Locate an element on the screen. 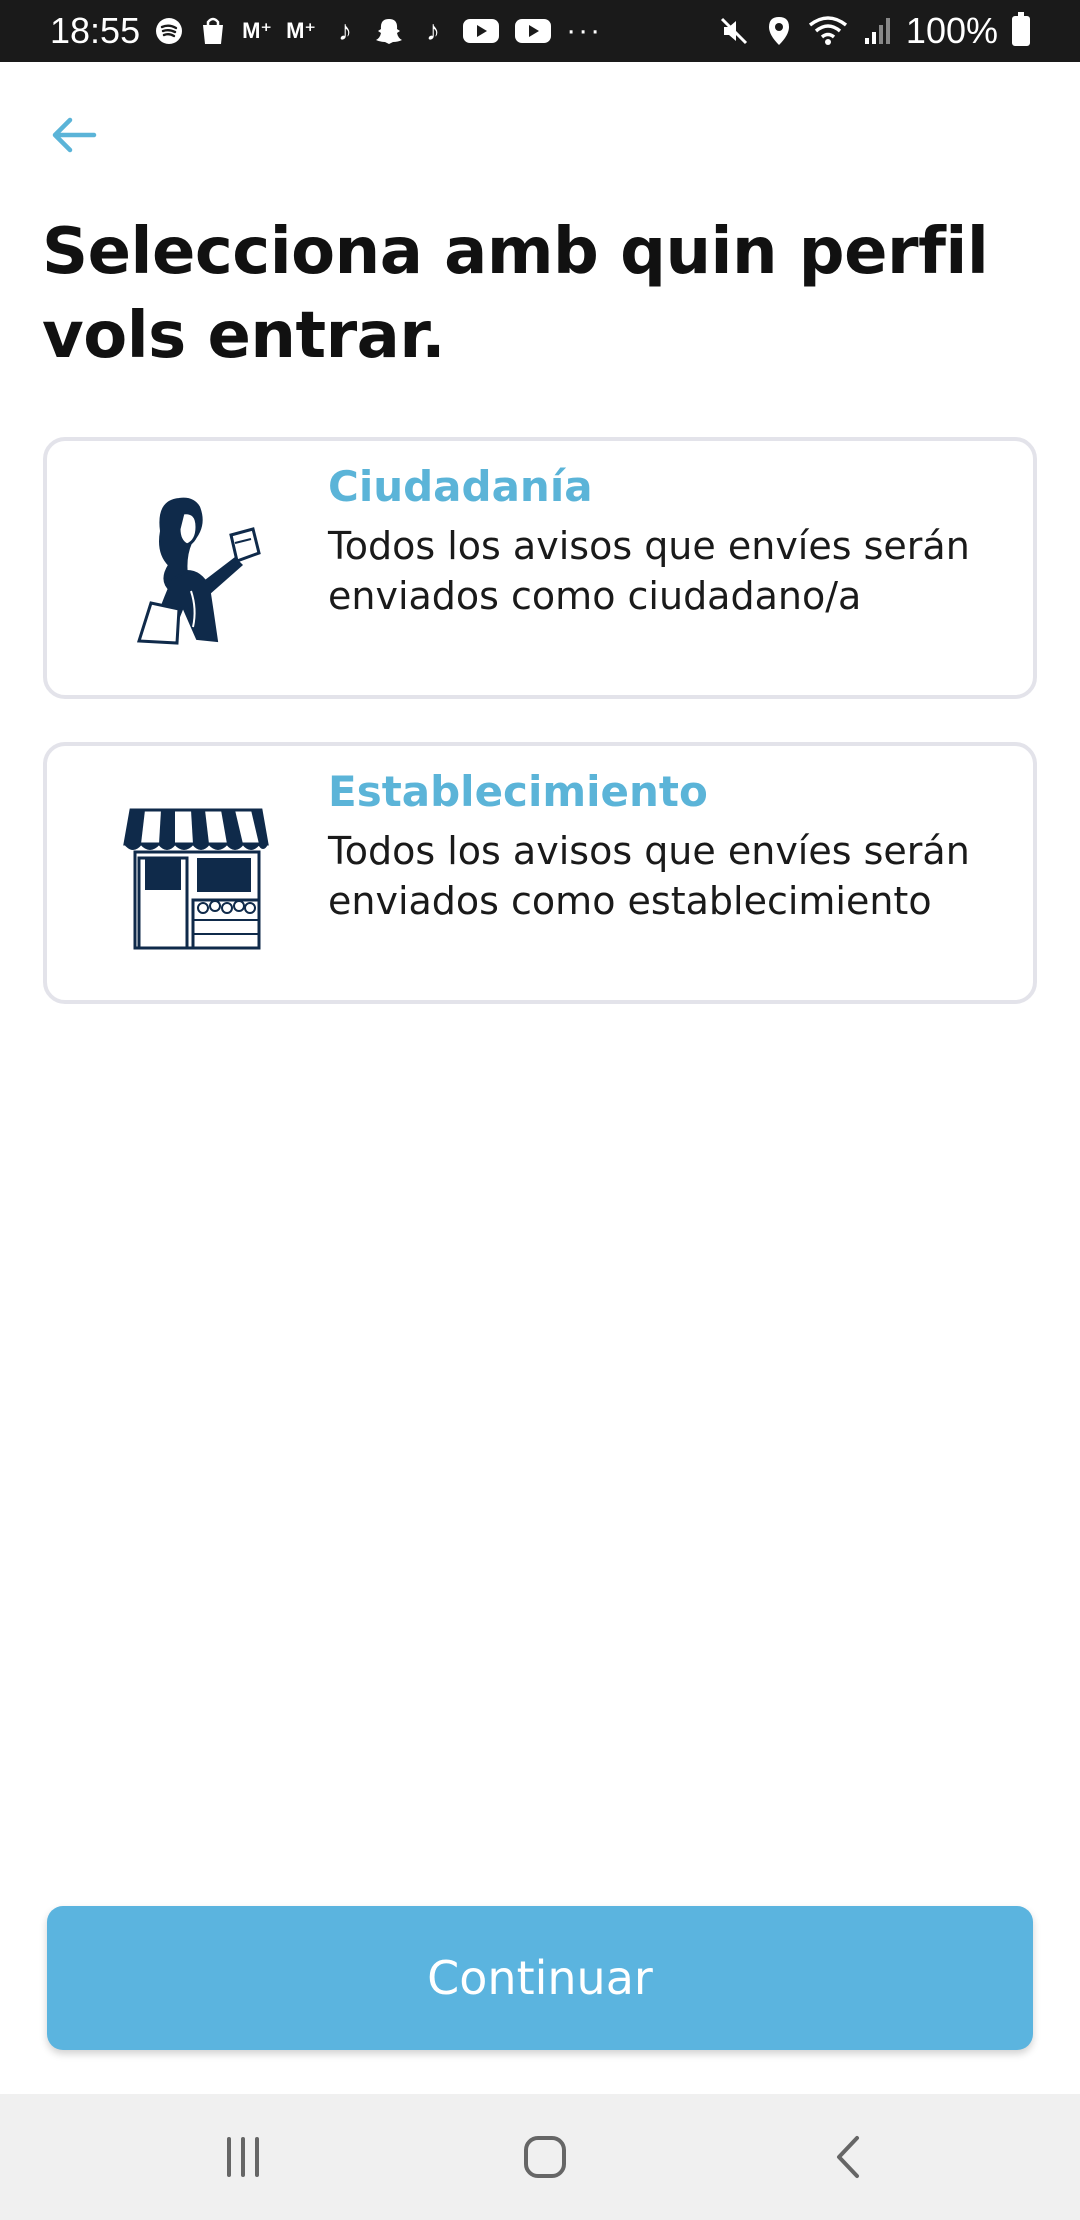 This screenshot has width=1080, height=2220. back-button is located at coordinates (73, 135).